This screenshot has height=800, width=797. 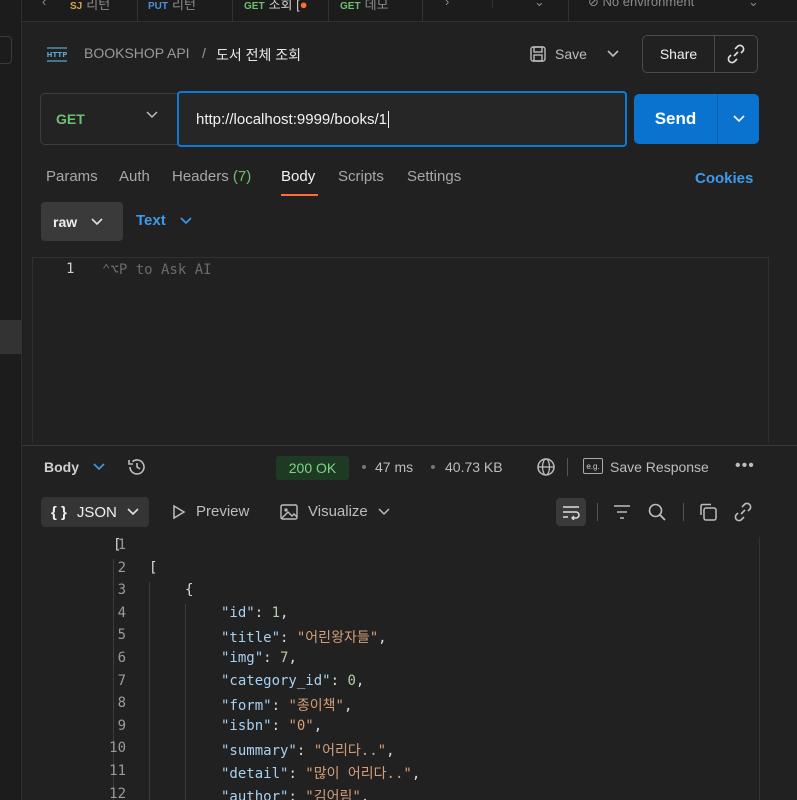 What do you see at coordinates (121, 612) in the screenshot?
I see `code-line-number: 4` at bounding box center [121, 612].